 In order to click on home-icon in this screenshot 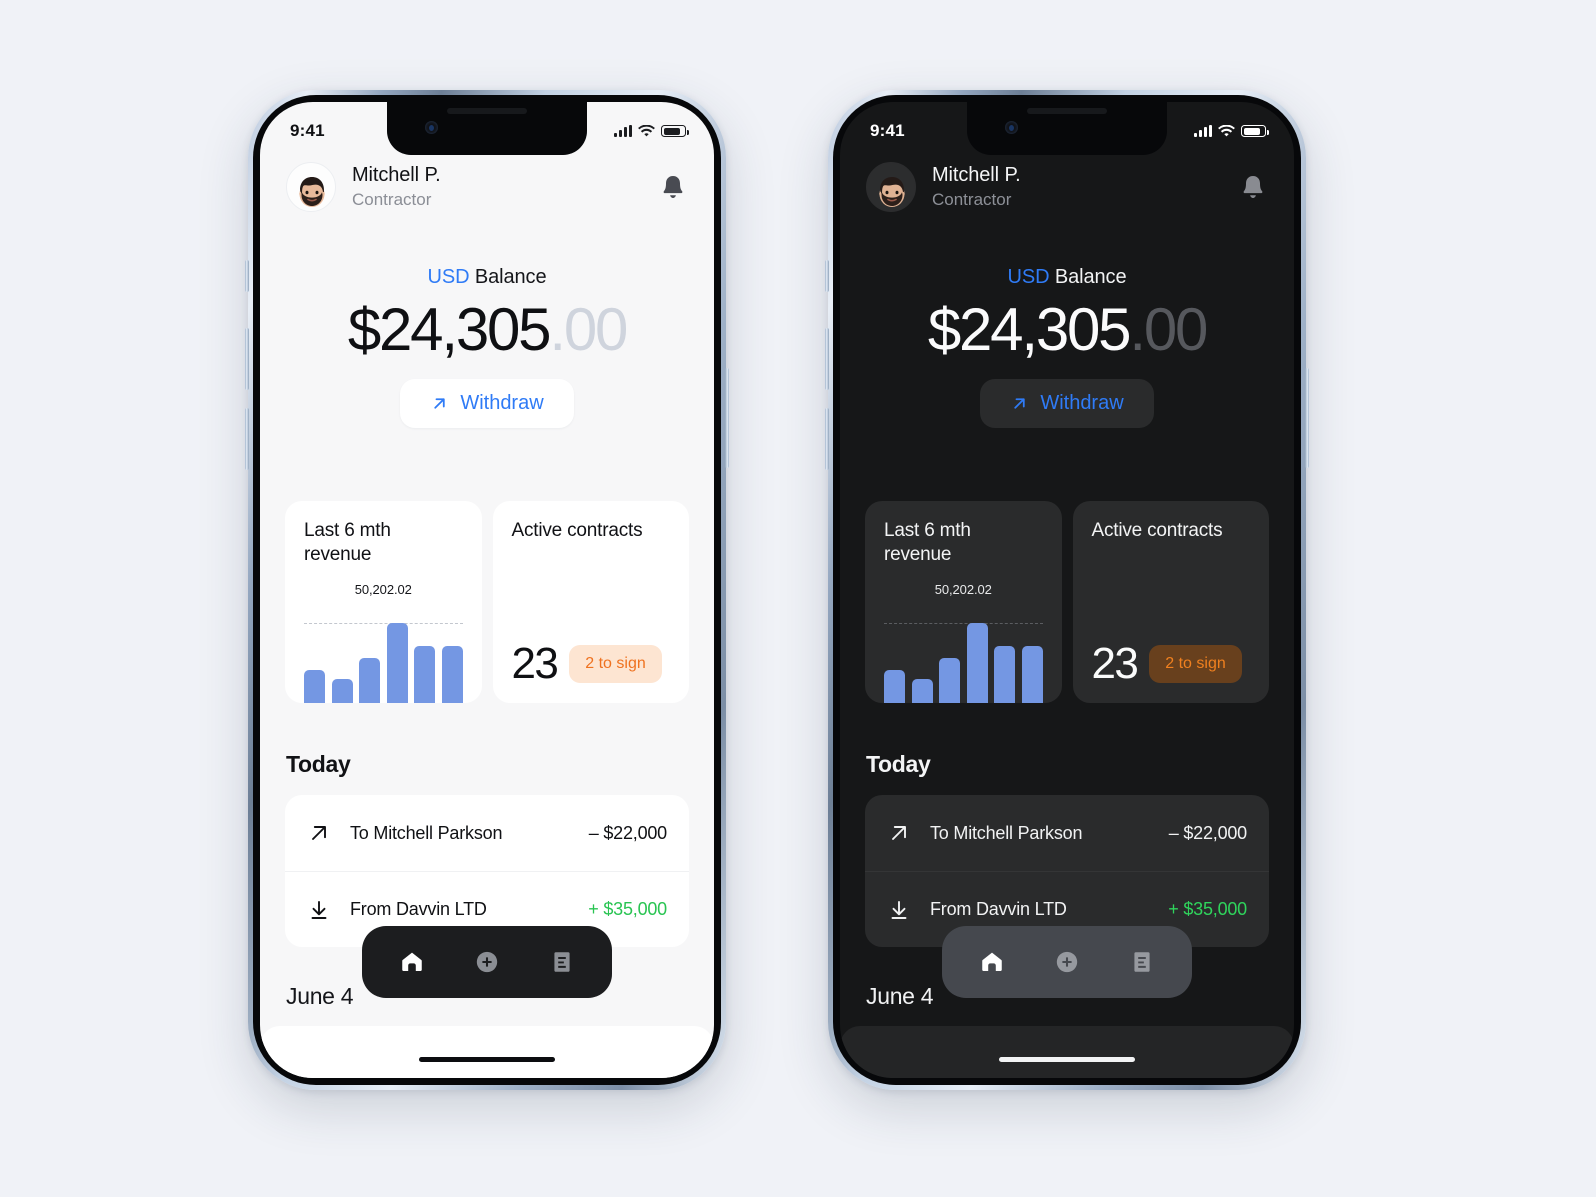, I will do `click(991, 961)`.